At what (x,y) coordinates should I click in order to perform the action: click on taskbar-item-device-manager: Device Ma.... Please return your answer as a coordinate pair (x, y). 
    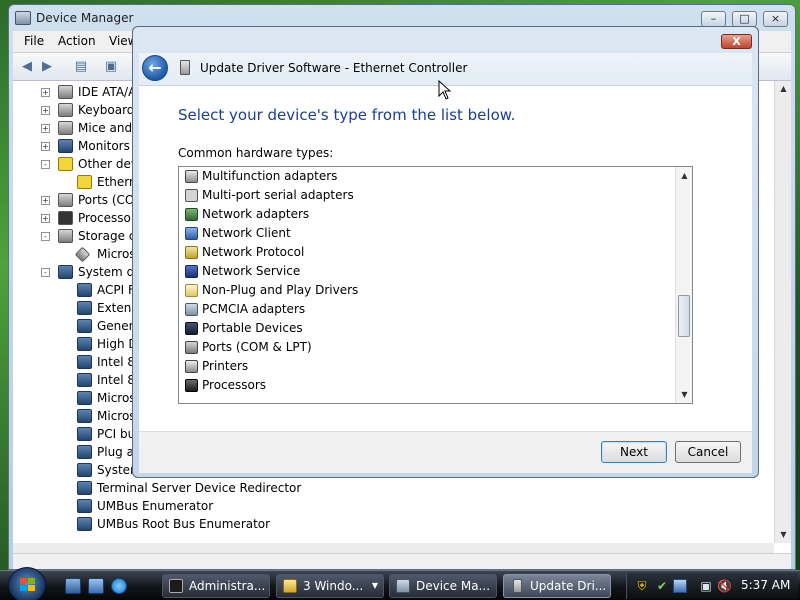
    Looking at the image, I should click on (443, 586).